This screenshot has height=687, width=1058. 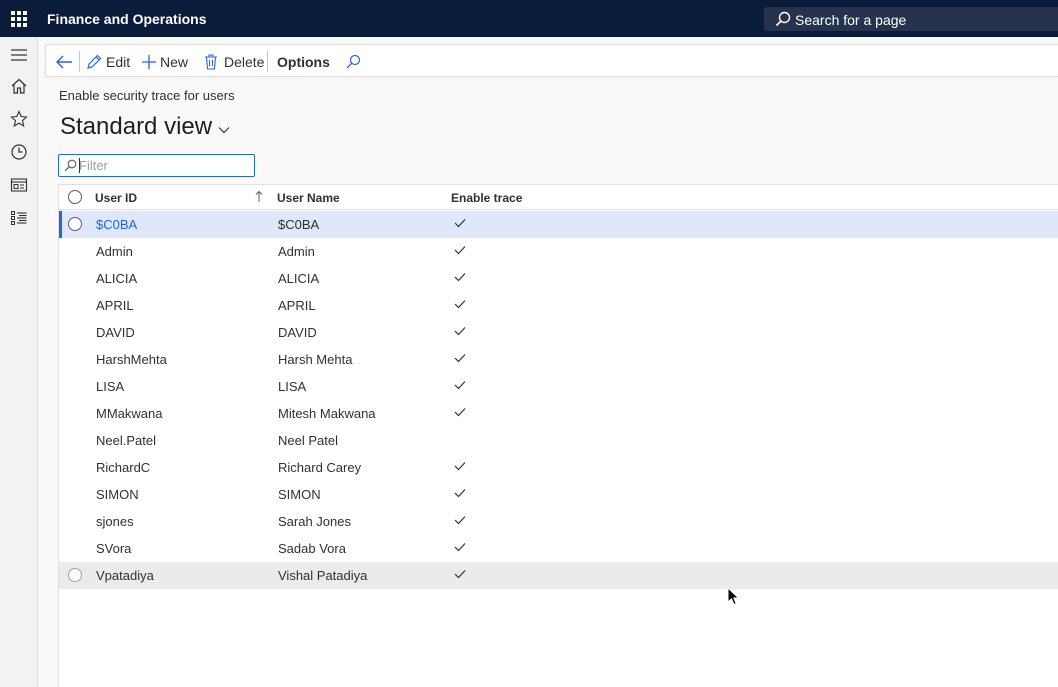 What do you see at coordinates (113, 548) in the screenshot?
I see `cell-user-id: SVora` at bounding box center [113, 548].